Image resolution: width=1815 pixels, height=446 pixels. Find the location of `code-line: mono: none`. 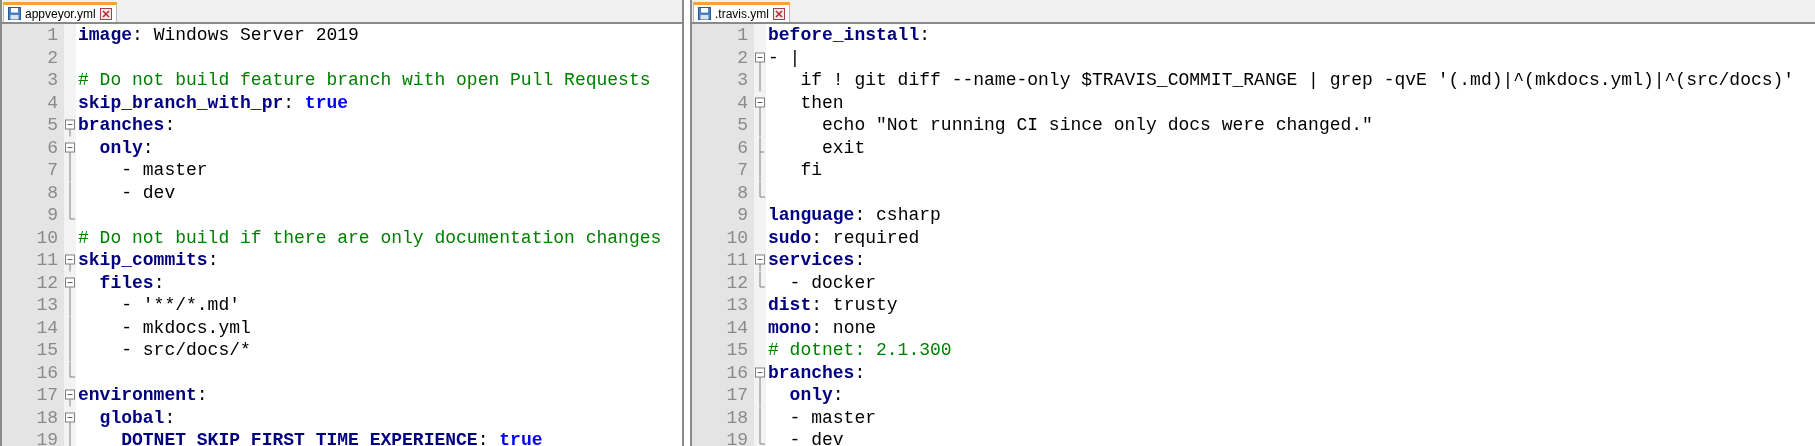

code-line: mono: none is located at coordinates (822, 327).